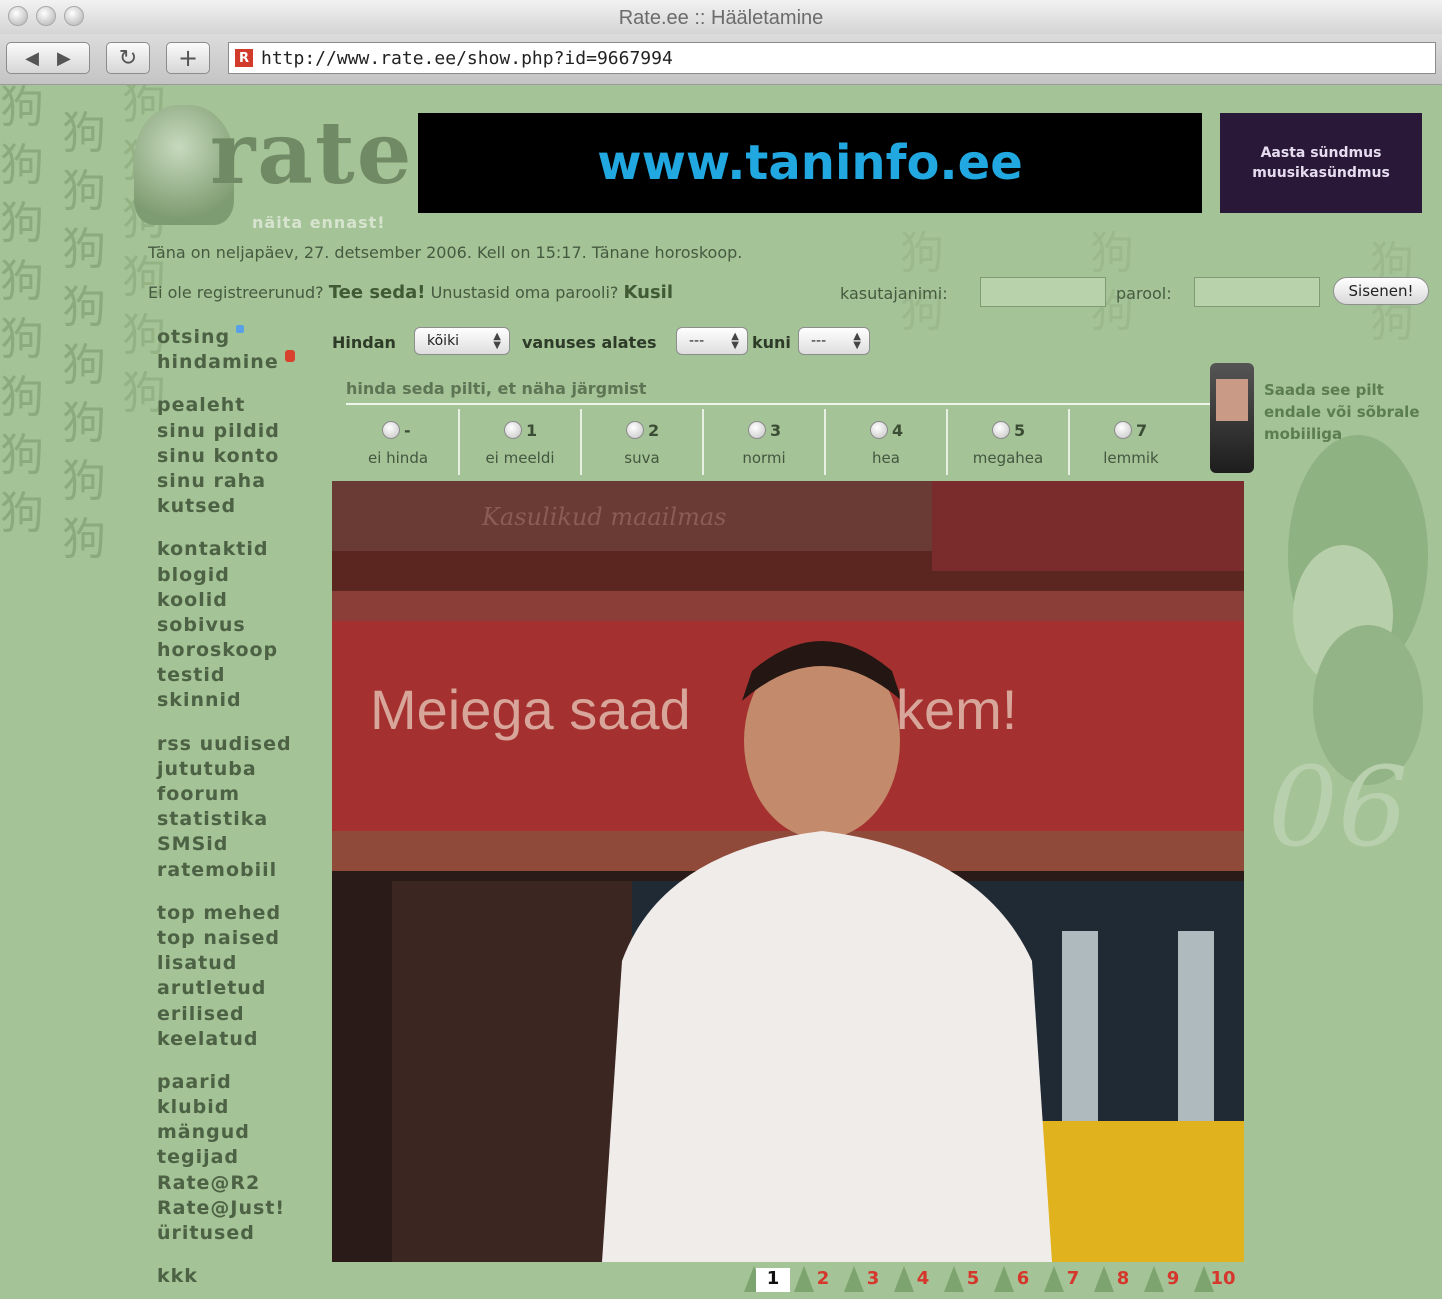  I want to click on nav-item: kkk, so click(242, 1276).